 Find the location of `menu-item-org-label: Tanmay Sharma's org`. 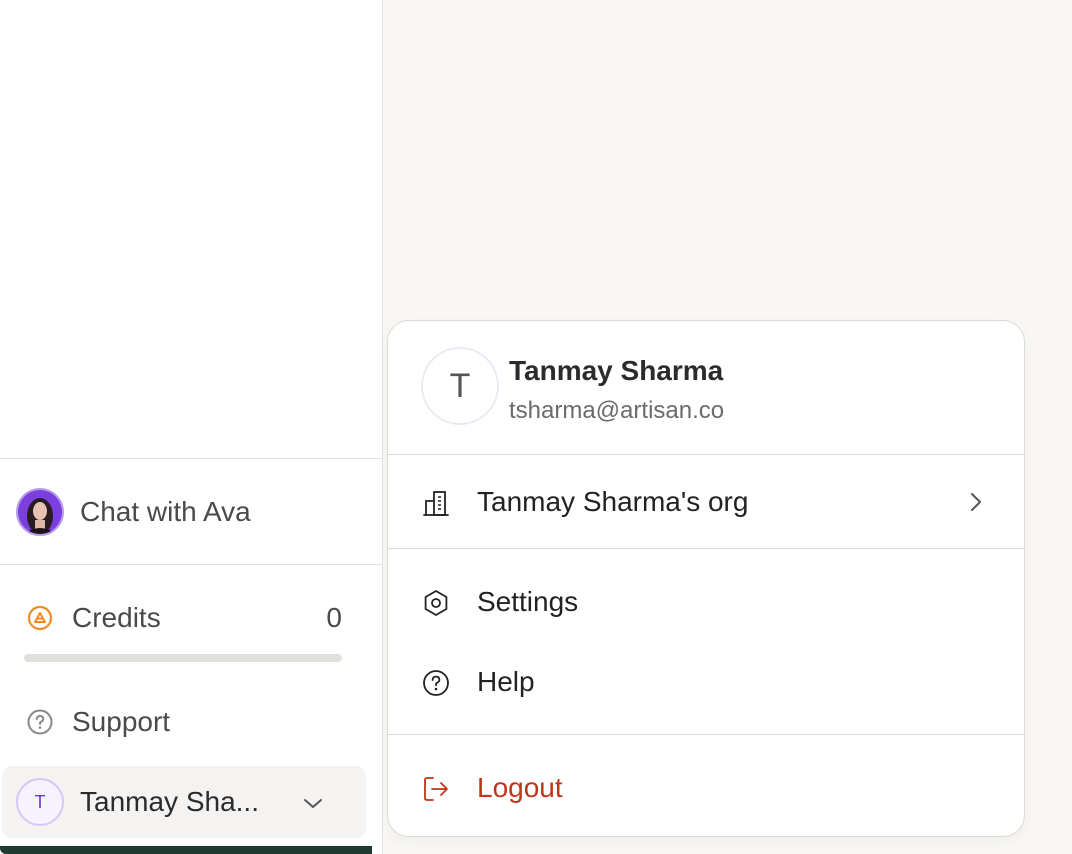

menu-item-org-label: Tanmay Sharma's org is located at coordinates (613, 501).